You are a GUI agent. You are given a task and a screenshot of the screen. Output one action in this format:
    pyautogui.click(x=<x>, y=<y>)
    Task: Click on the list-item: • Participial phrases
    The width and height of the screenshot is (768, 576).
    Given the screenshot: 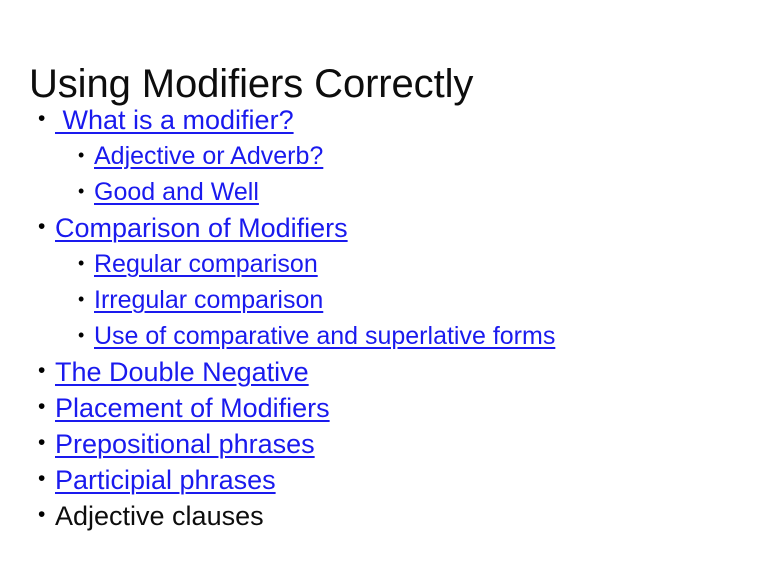 What is the action you would take?
    pyautogui.click(x=384, y=482)
    